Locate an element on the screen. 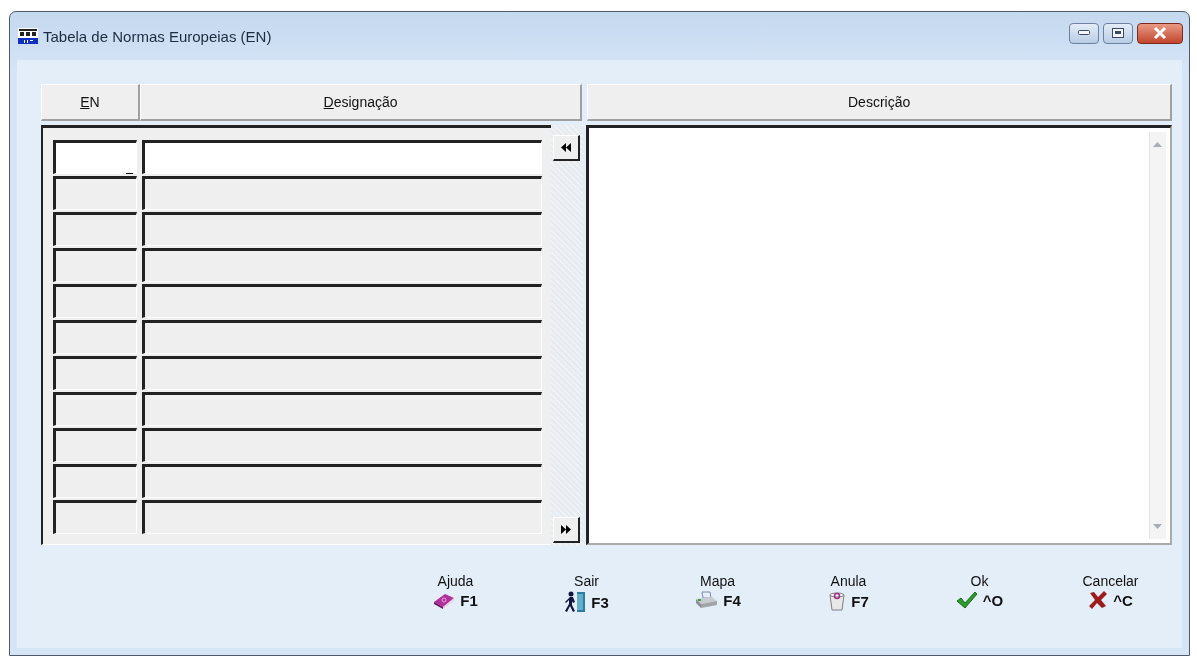 The width and height of the screenshot is (1197, 662). window-title: Tabela de Normas Europeias (EN) is located at coordinates (157, 36).